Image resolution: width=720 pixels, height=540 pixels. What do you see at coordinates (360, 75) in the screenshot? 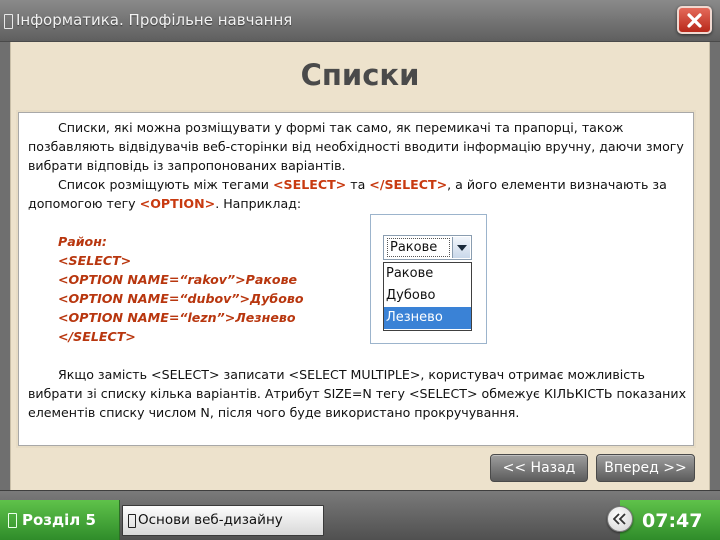
I see `slide-title: Списки` at bounding box center [360, 75].